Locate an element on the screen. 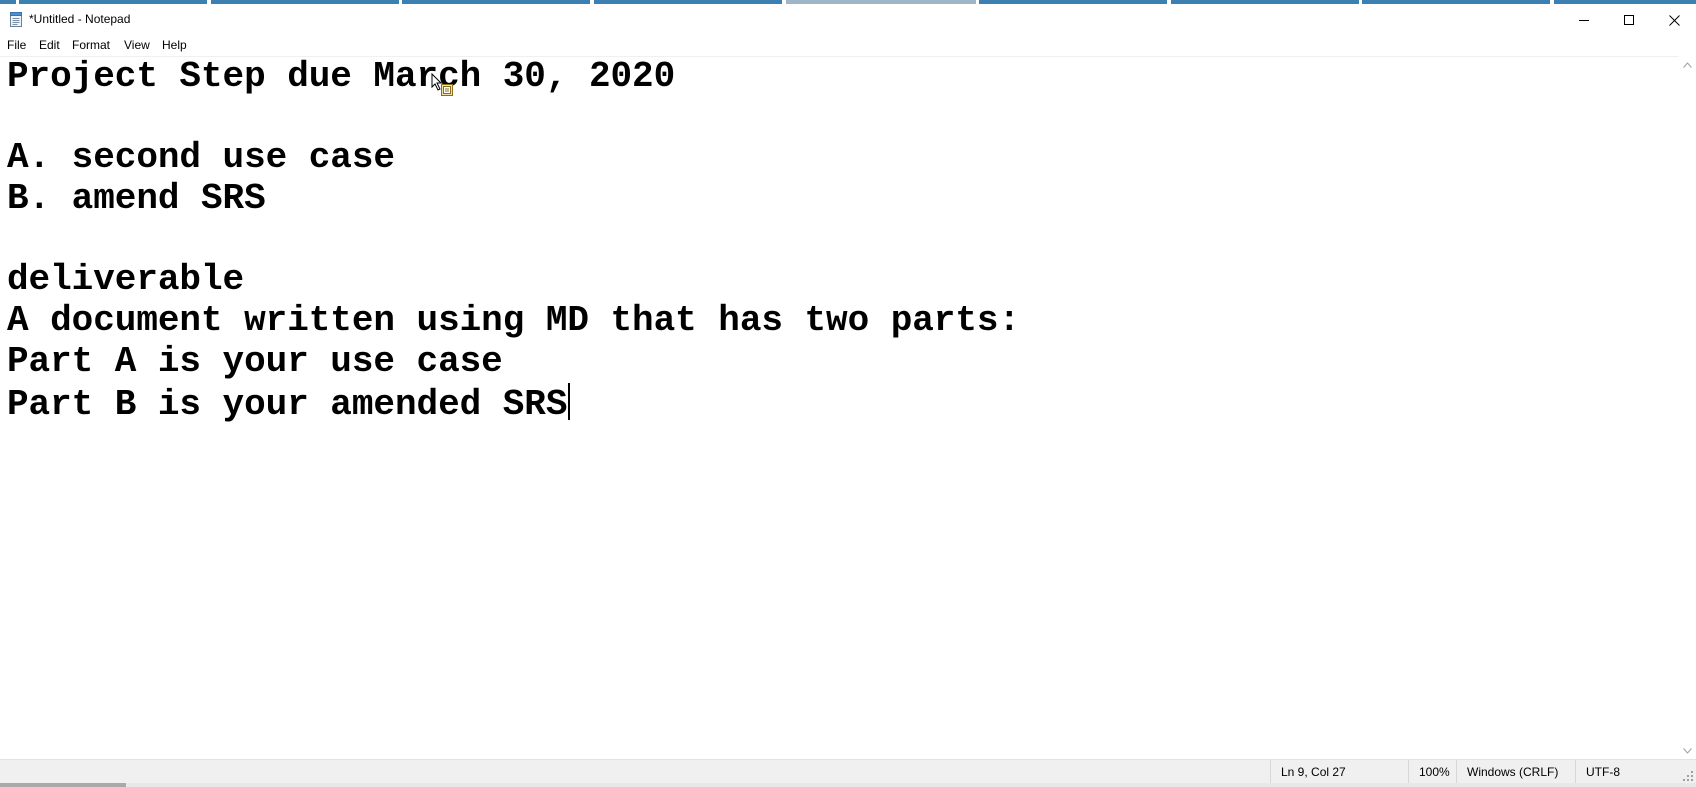 Image resolution: width=1696 pixels, height=787 pixels. window-title: *Untitled - Notepad is located at coordinates (80, 19).